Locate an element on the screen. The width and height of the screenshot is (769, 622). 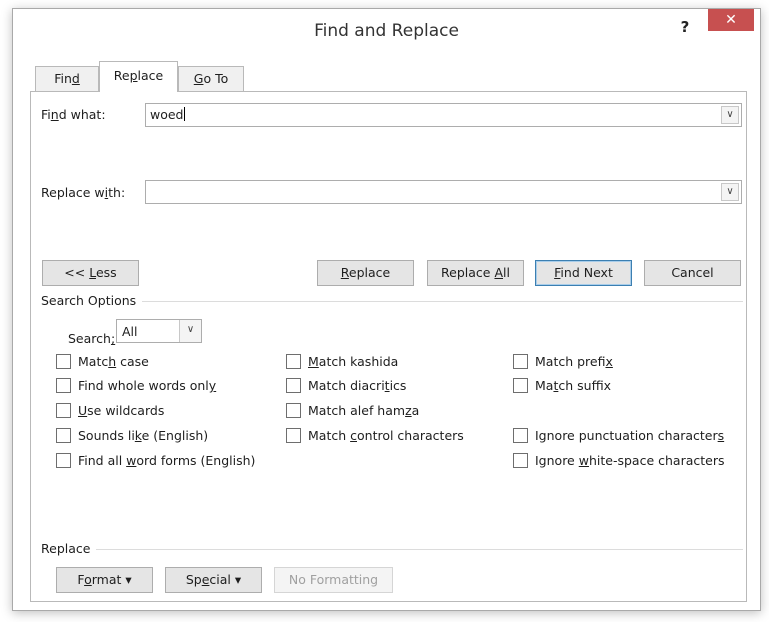
tab-replace: Replace is located at coordinates (138, 76).